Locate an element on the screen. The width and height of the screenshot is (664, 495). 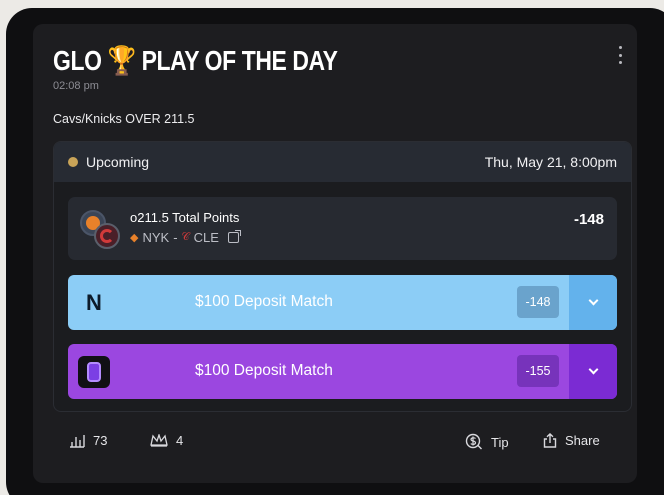
status-label: Upcoming is located at coordinates (118, 162).